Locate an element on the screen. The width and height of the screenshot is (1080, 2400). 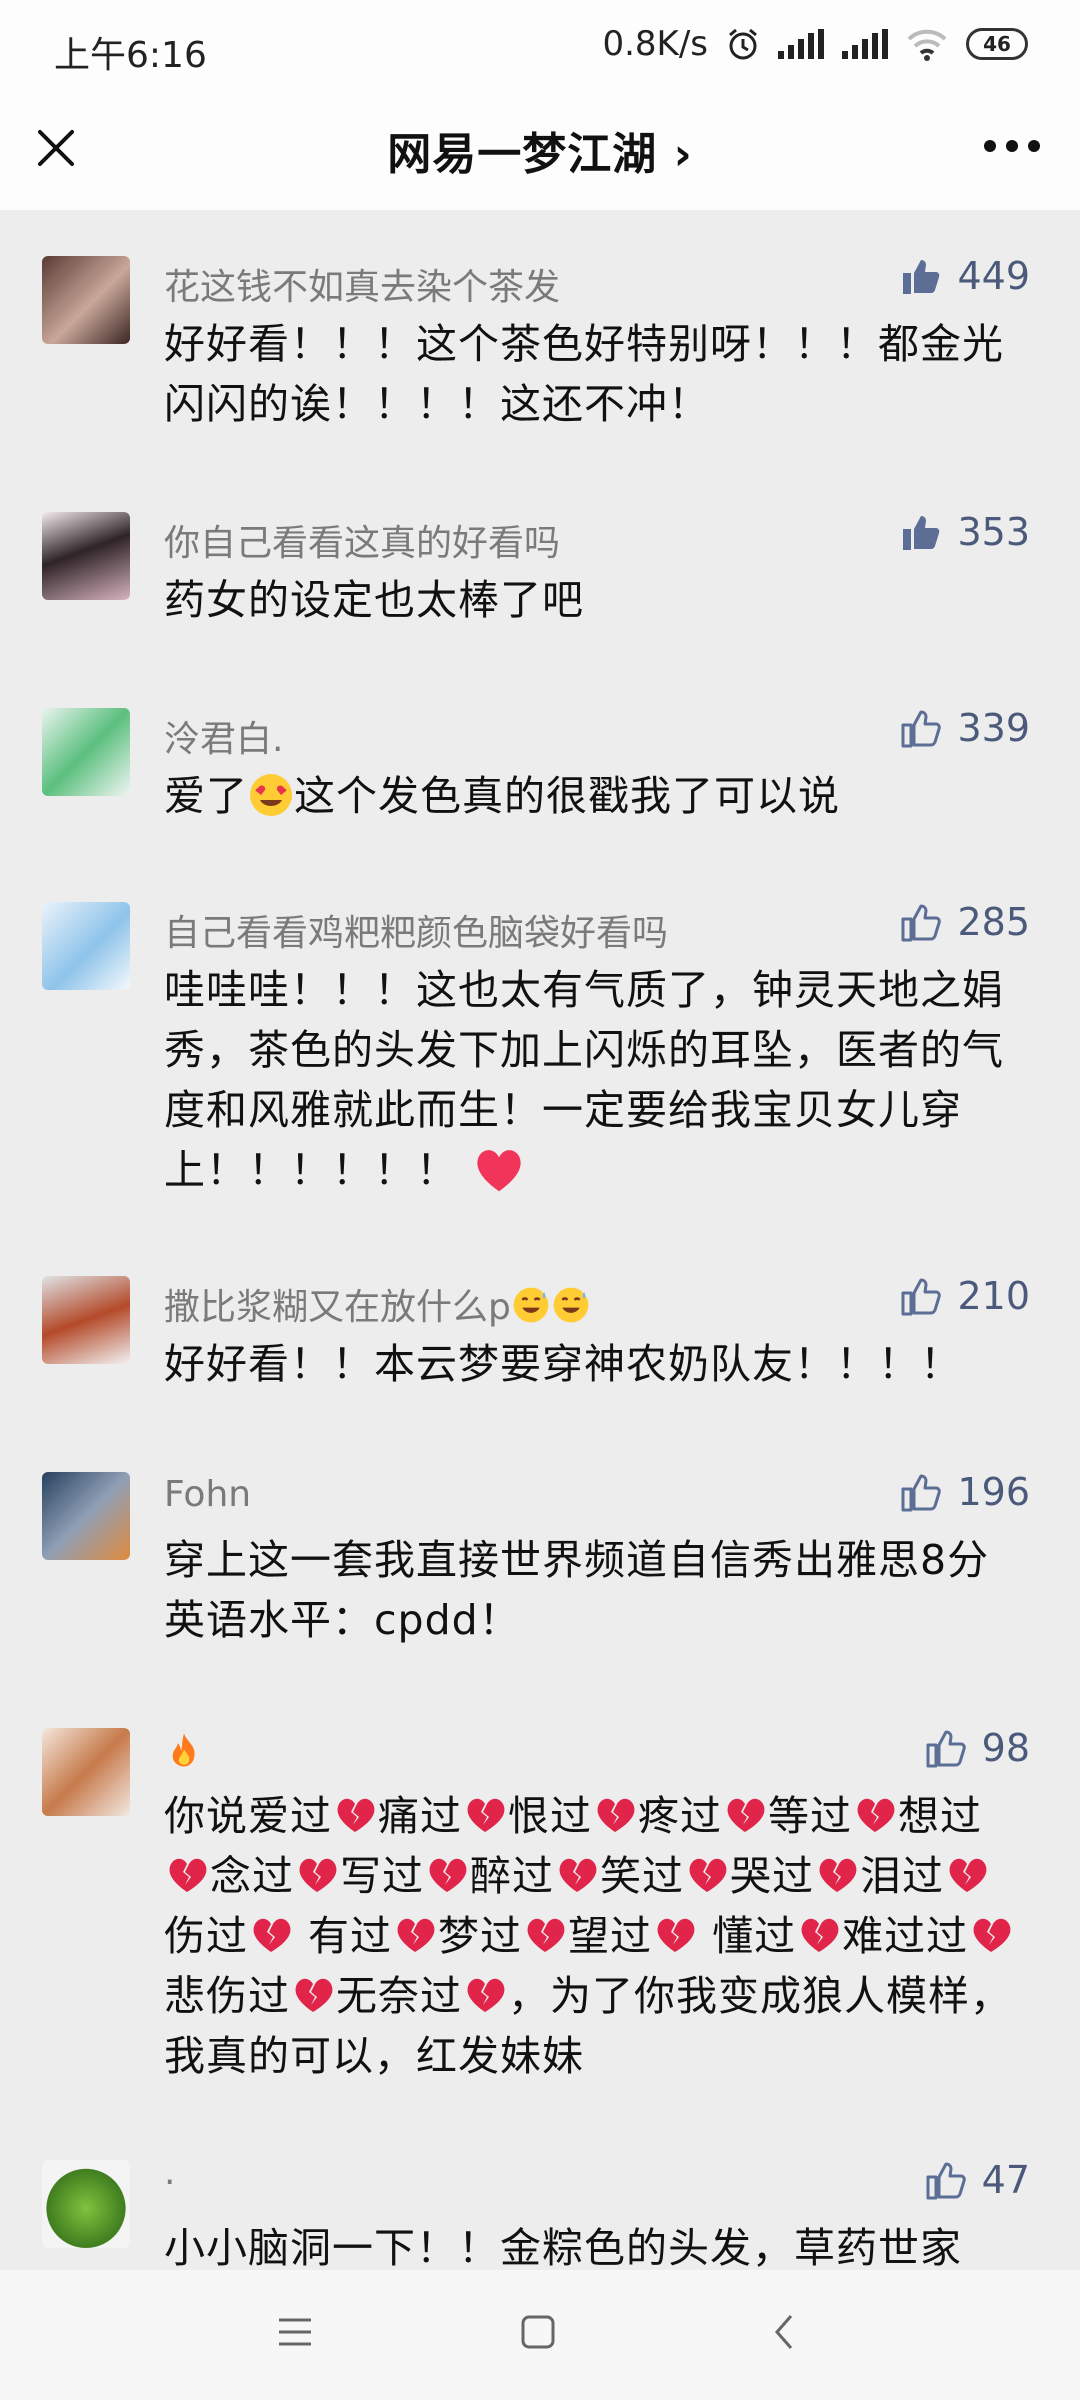
nav-bar: 网易一梦江湖 › is located at coordinates (540, 155).